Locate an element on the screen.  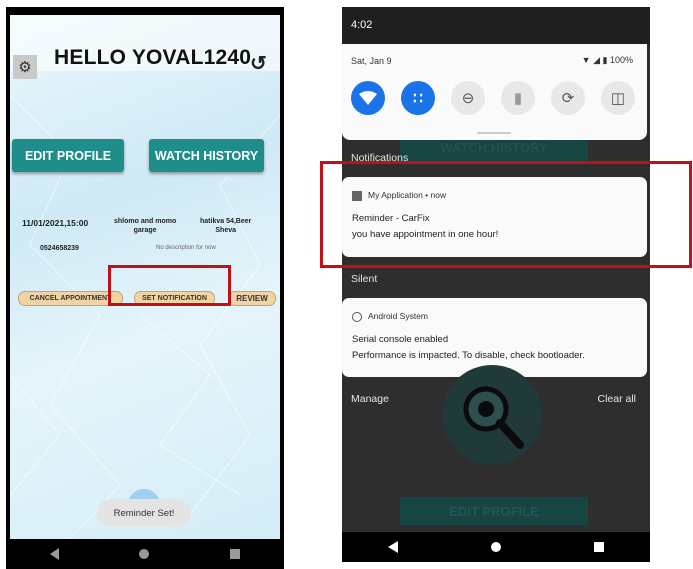
highlight-notification is located at coordinates (506, 214).